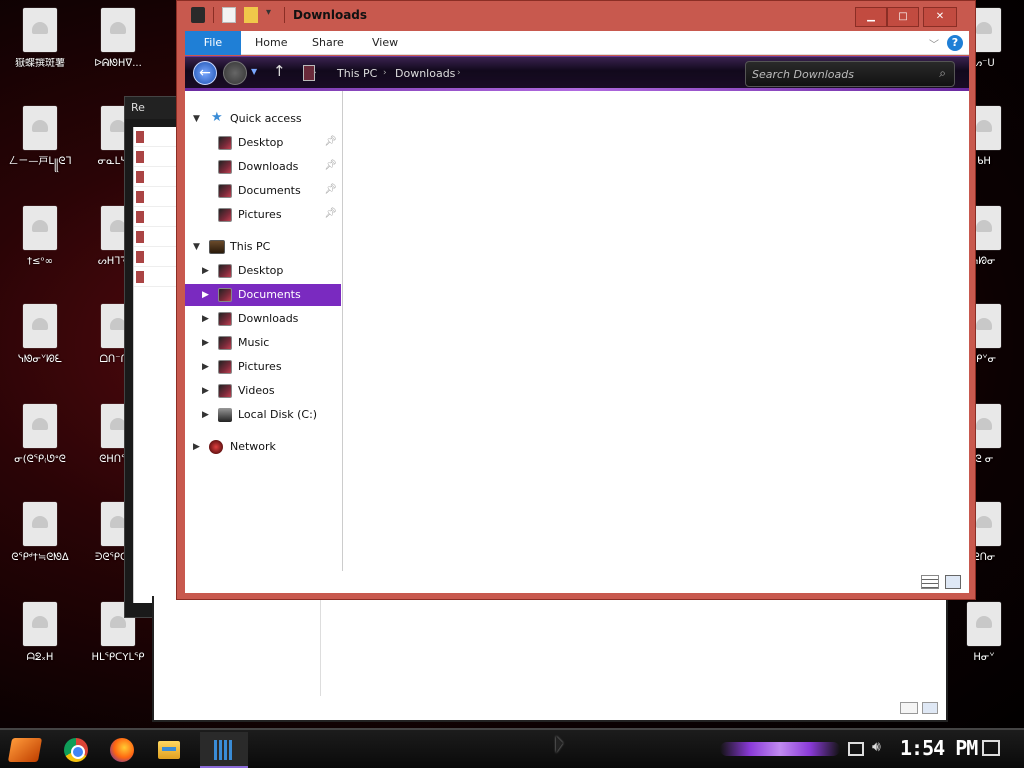  Describe the element at coordinates (235, 73) in the screenshot. I see `forward-button` at that location.